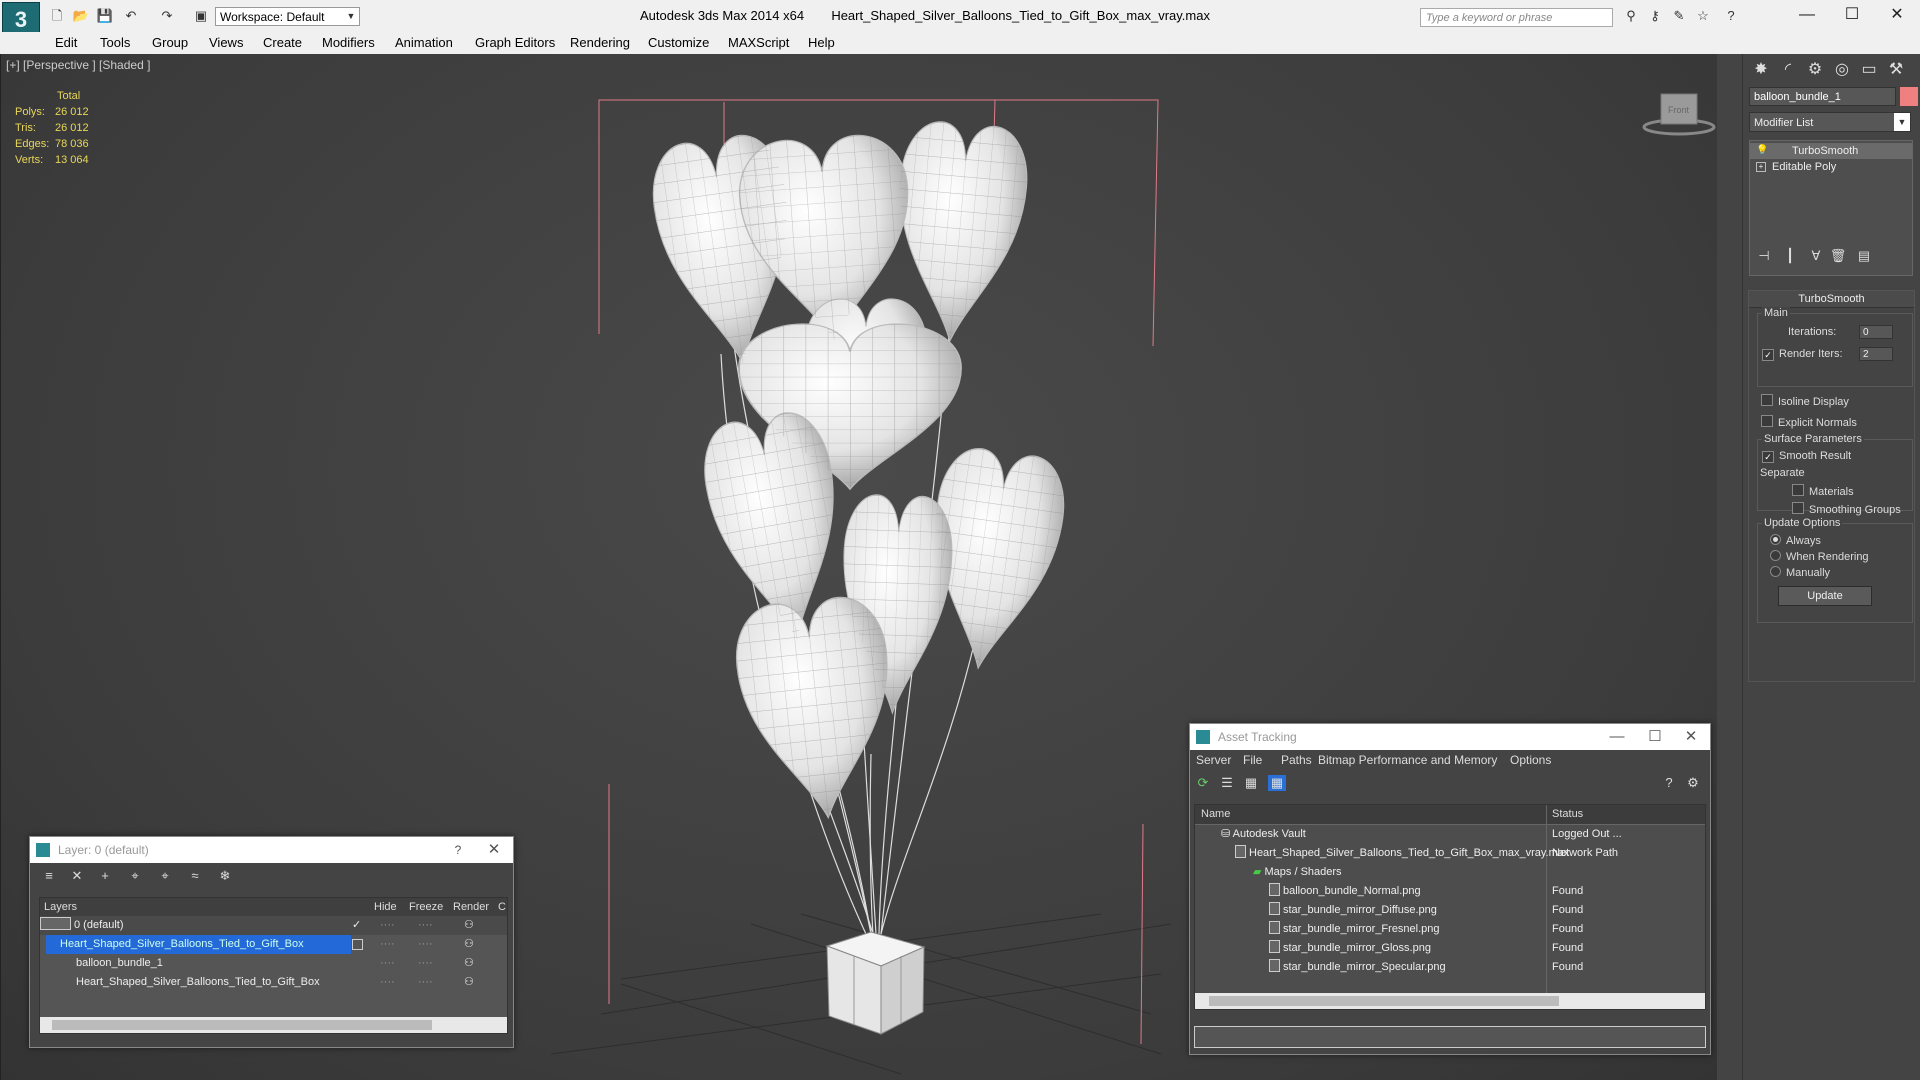 Image resolution: width=1920 pixels, height=1080 pixels. Describe the element at coordinates (1450, 872) in the screenshot. I see `asset-row: ▰ Maps / Shaders` at that location.